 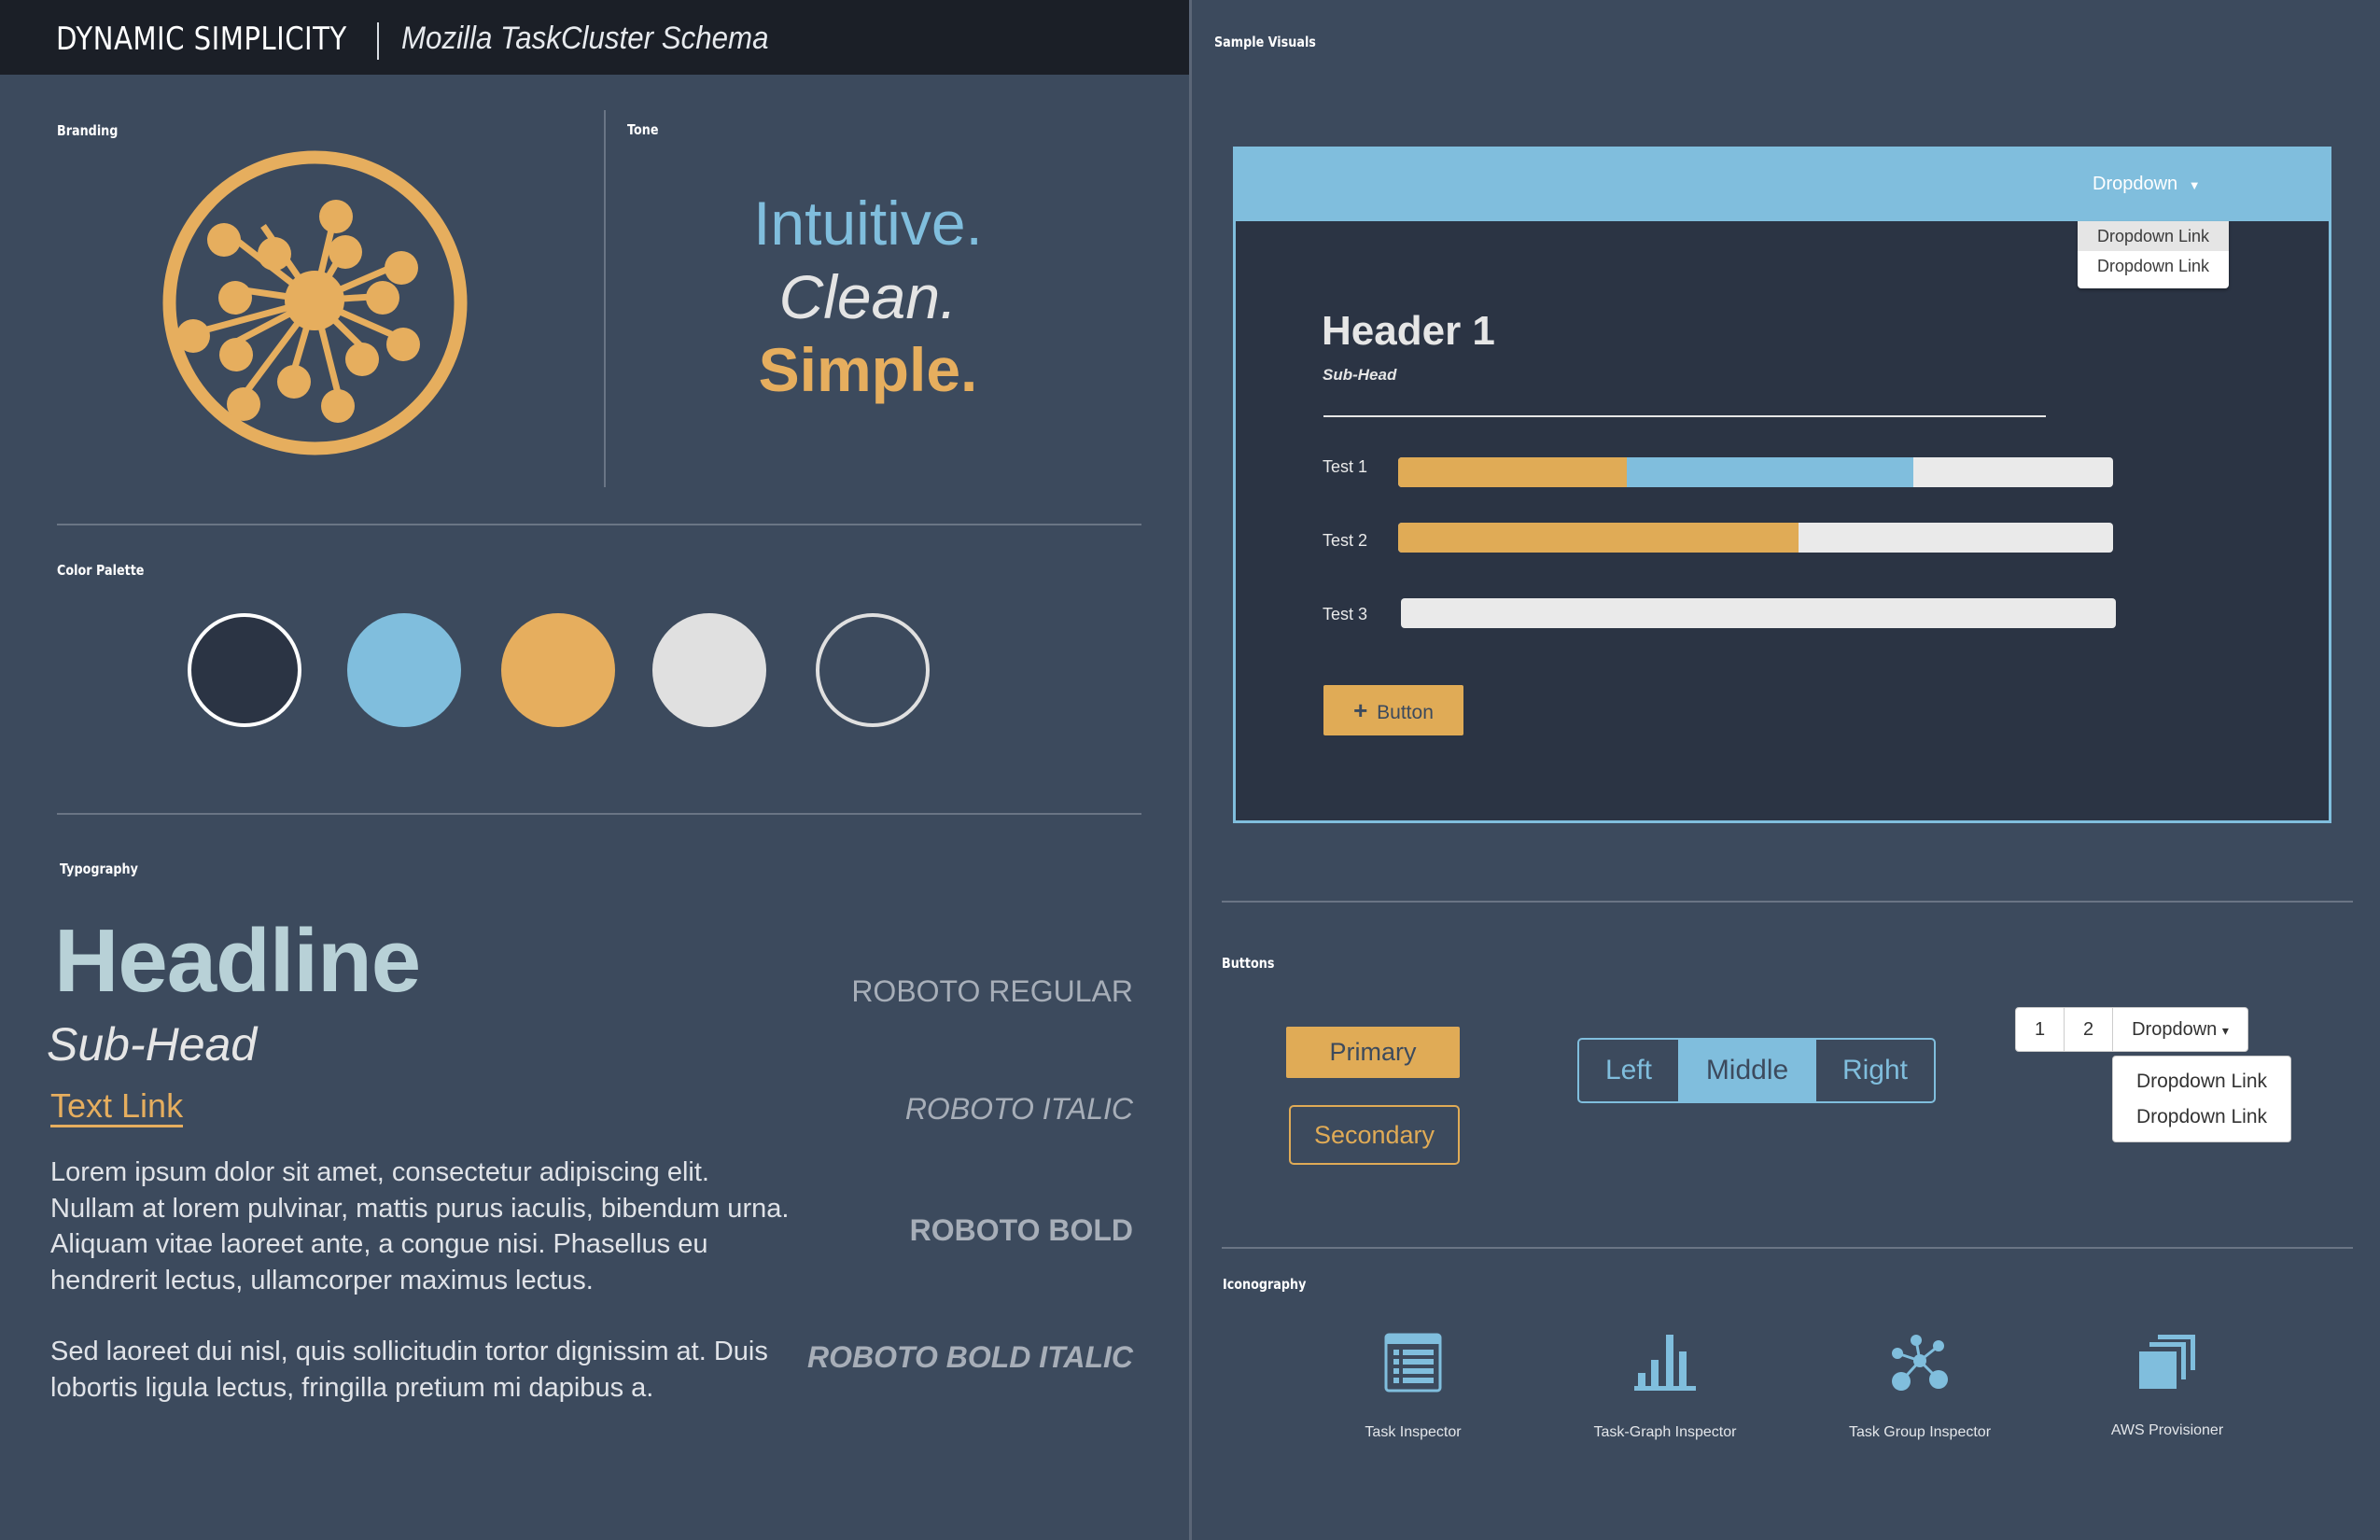 I want to click on add-button: + Button, so click(x=1393, y=710).